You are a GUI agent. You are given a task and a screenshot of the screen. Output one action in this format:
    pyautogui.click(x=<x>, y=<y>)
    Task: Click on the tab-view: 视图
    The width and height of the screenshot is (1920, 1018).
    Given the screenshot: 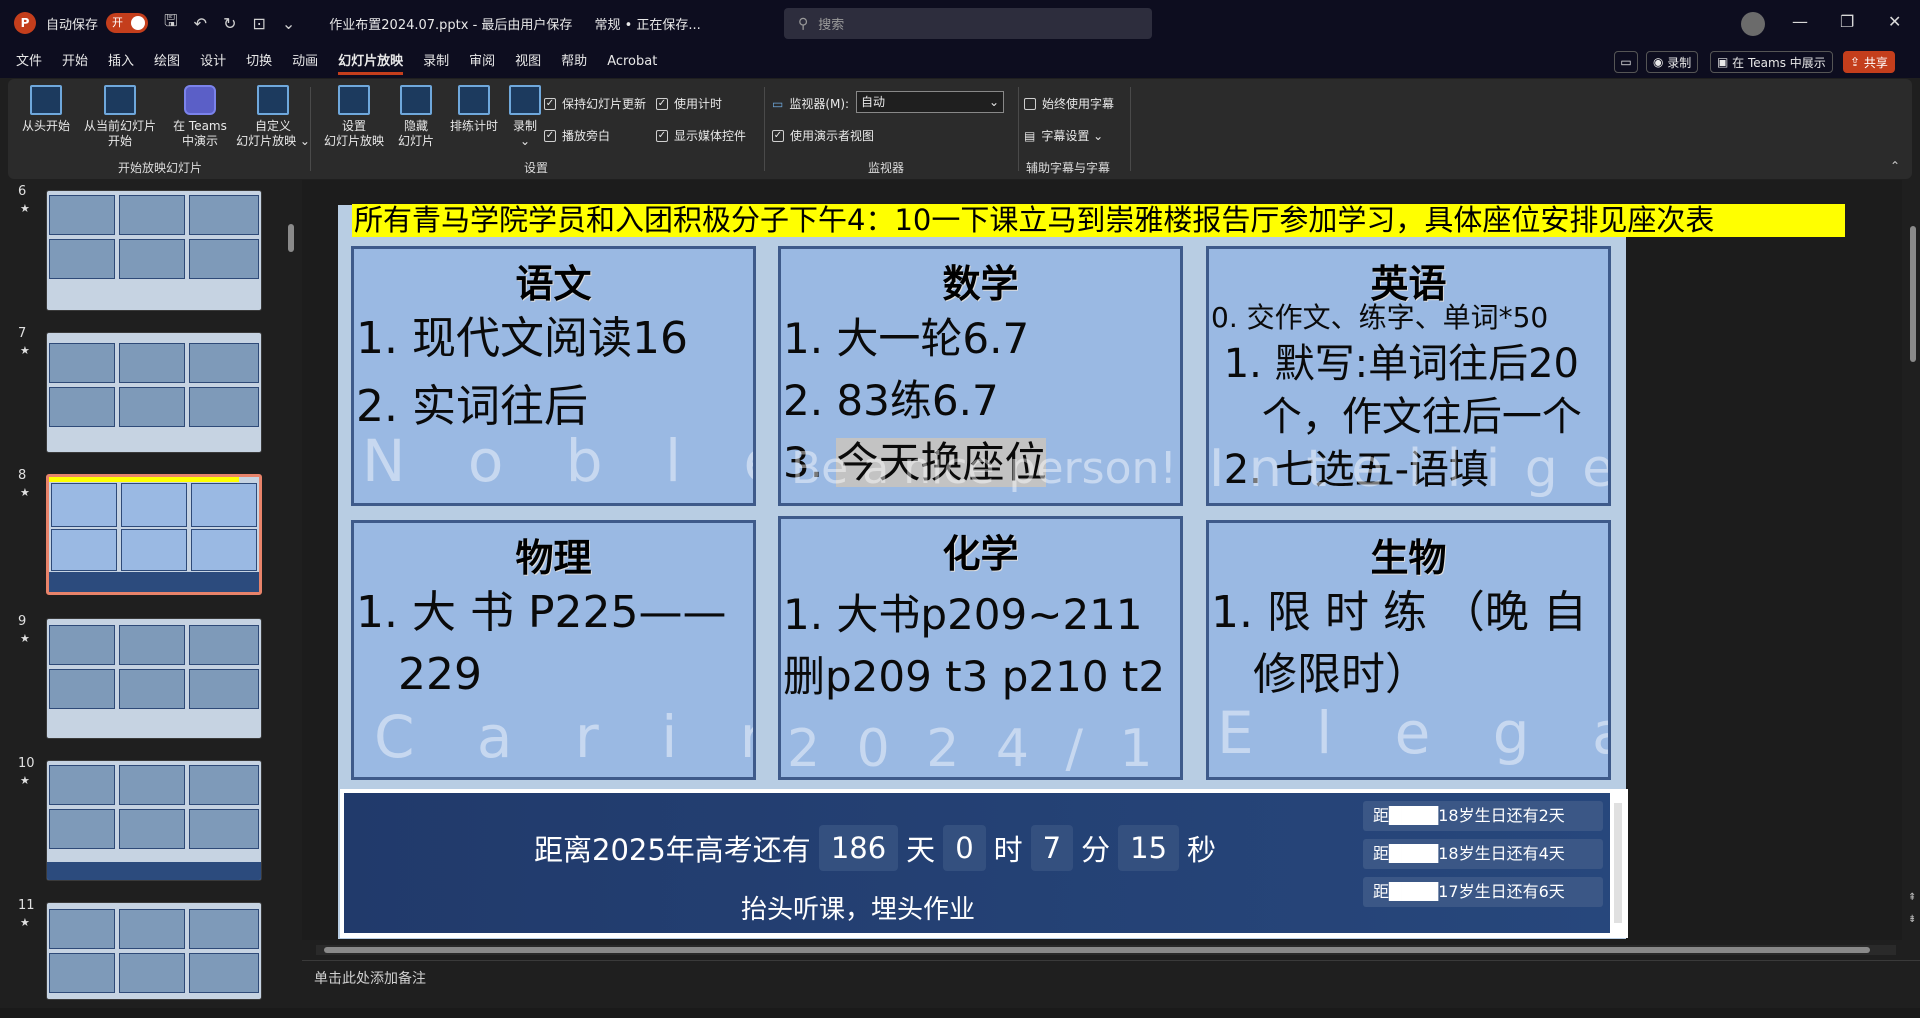 What is the action you would take?
    pyautogui.click(x=528, y=62)
    